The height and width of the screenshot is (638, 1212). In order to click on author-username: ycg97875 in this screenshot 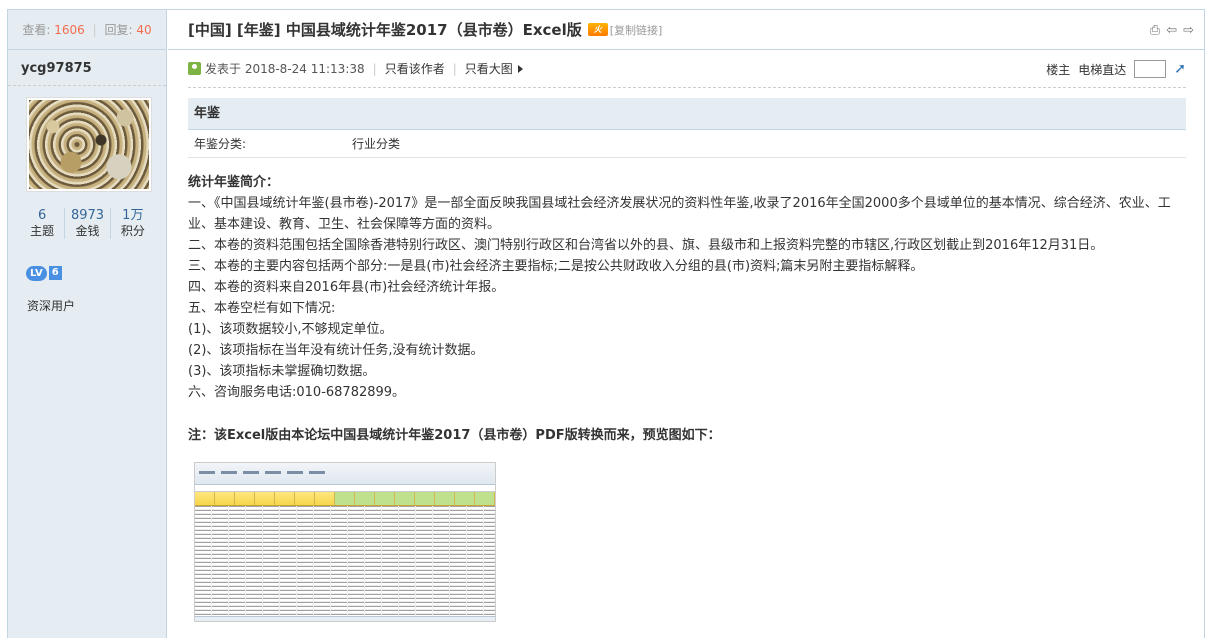, I will do `click(87, 68)`.